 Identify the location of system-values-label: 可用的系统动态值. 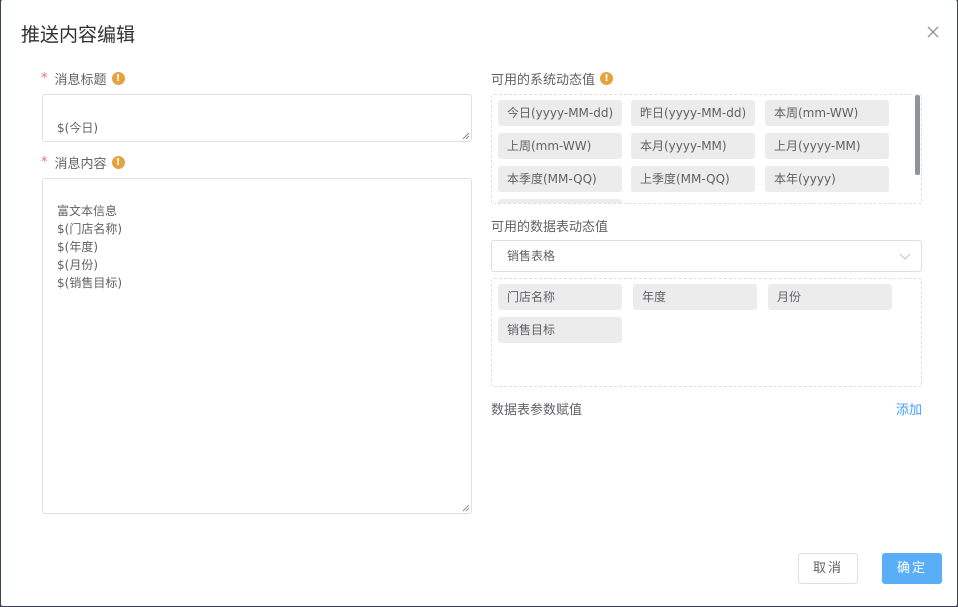
(543, 80).